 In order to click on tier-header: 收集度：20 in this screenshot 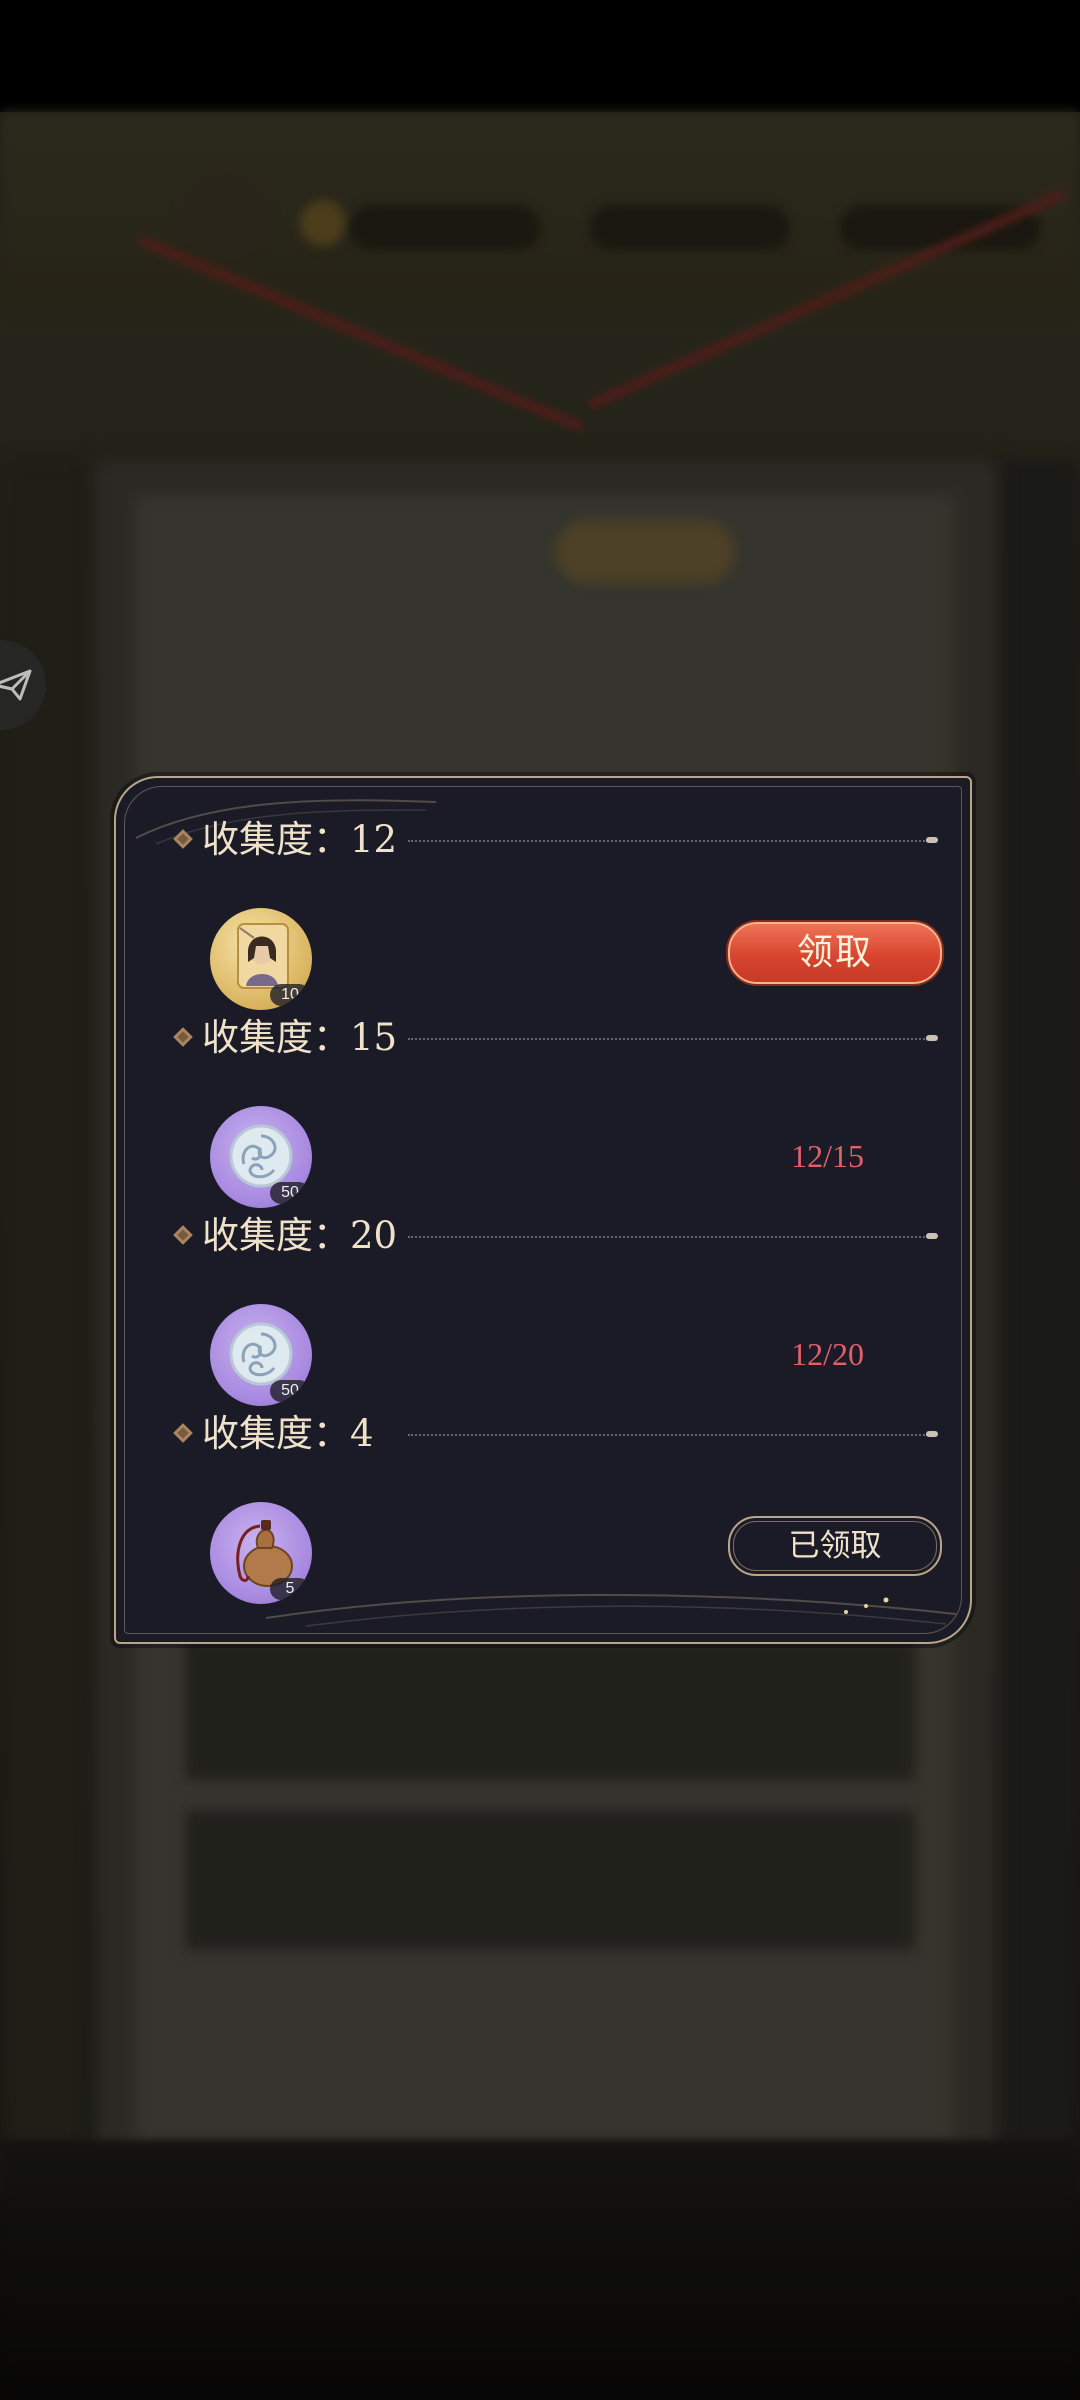, I will do `click(564, 1236)`.